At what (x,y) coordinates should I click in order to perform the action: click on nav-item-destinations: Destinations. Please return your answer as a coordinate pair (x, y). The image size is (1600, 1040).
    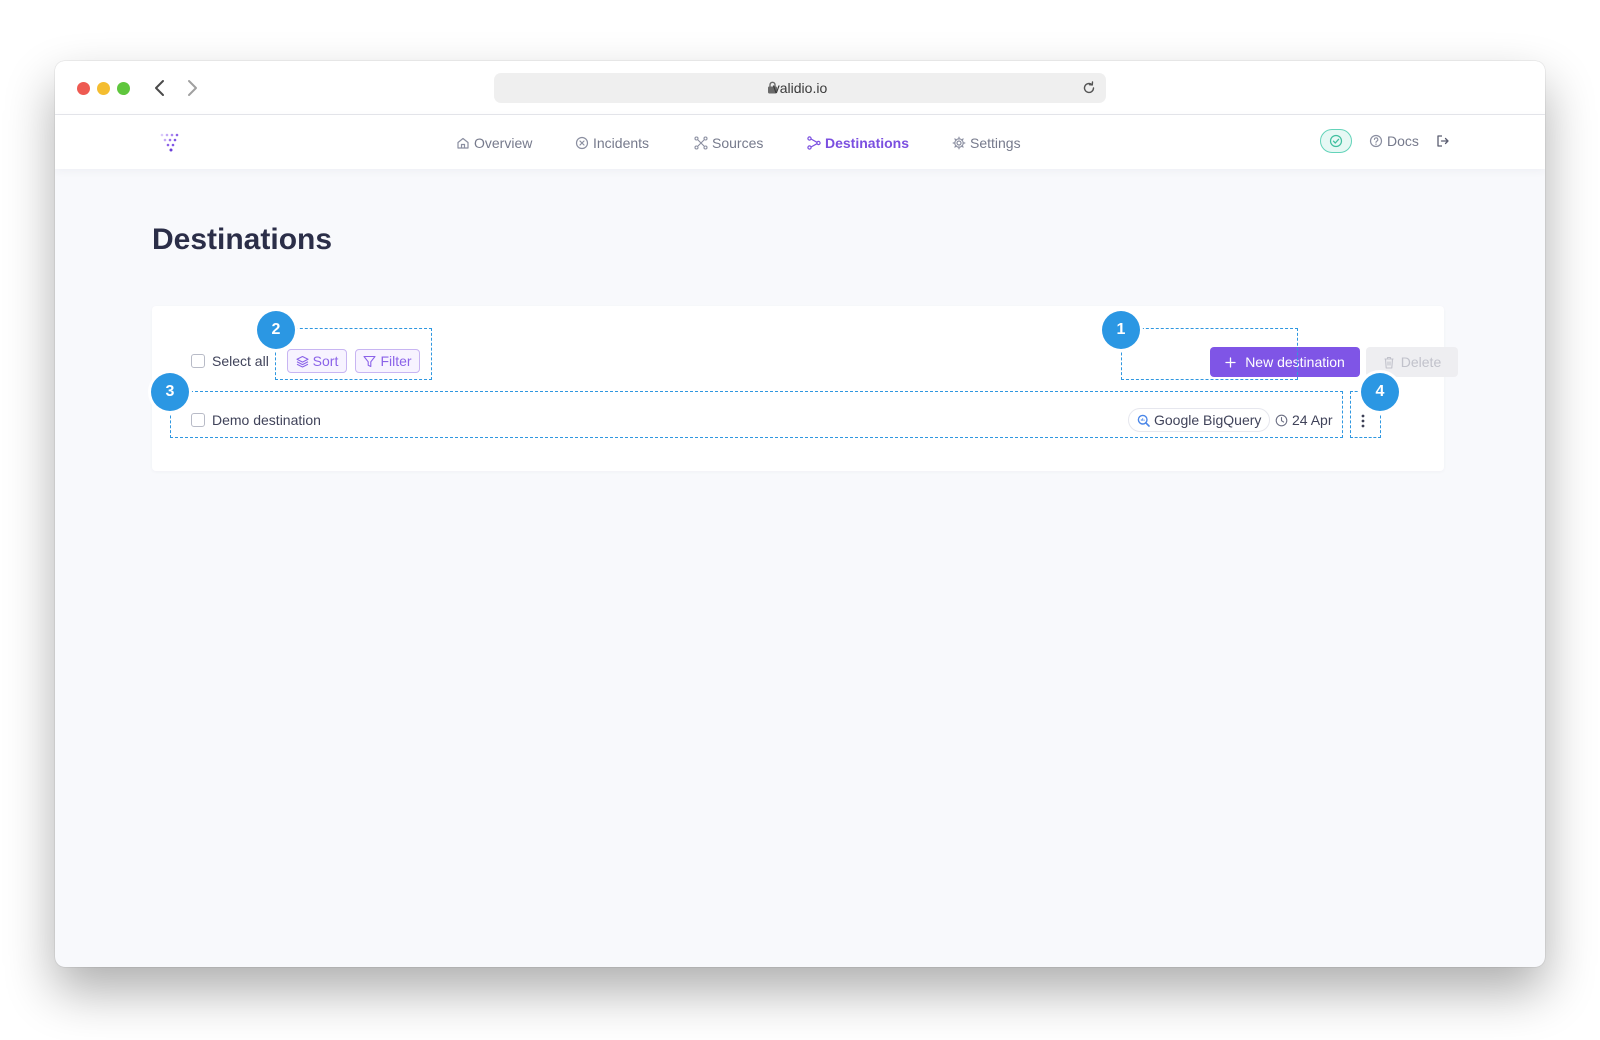
    Looking at the image, I should click on (858, 143).